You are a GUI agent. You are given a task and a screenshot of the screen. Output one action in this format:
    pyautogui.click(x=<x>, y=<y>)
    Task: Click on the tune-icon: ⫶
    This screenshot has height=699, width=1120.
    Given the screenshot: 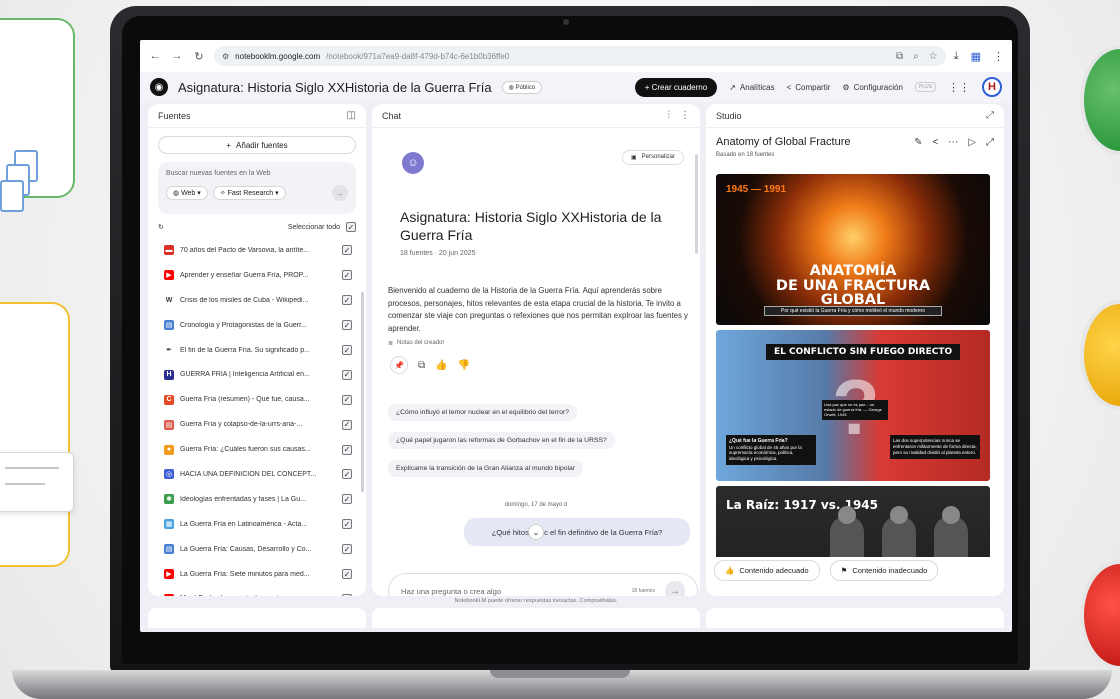 What is the action you would take?
    pyautogui.click(x=669, y=115)
    